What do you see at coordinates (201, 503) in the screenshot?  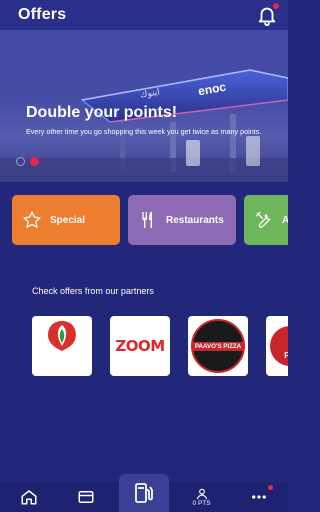 I see `points-label: 0 PTS` at bounding box center [201, 503].